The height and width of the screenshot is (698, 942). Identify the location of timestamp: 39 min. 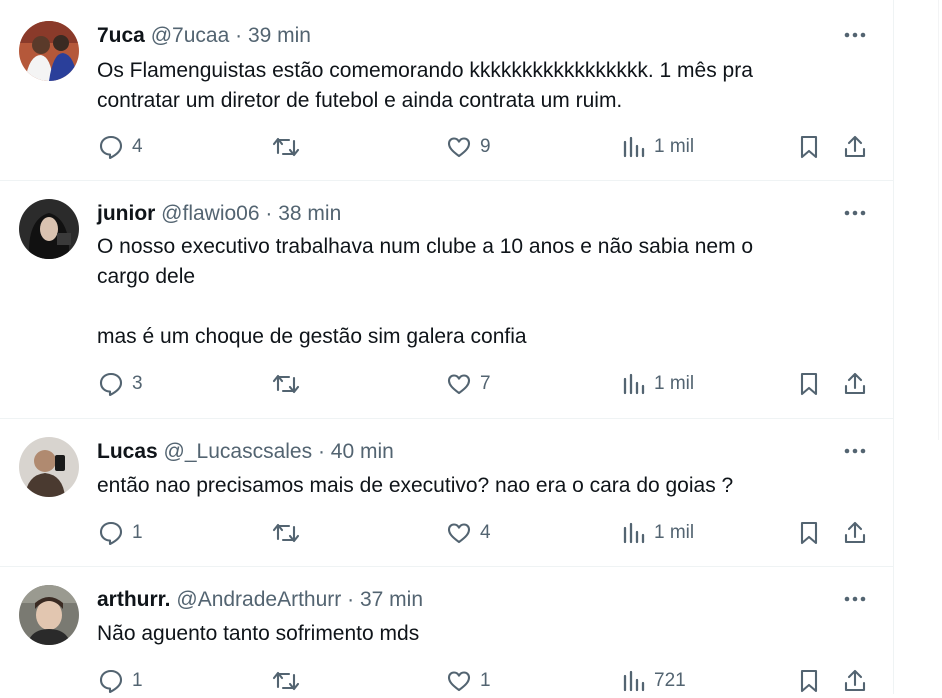
(279, 35).